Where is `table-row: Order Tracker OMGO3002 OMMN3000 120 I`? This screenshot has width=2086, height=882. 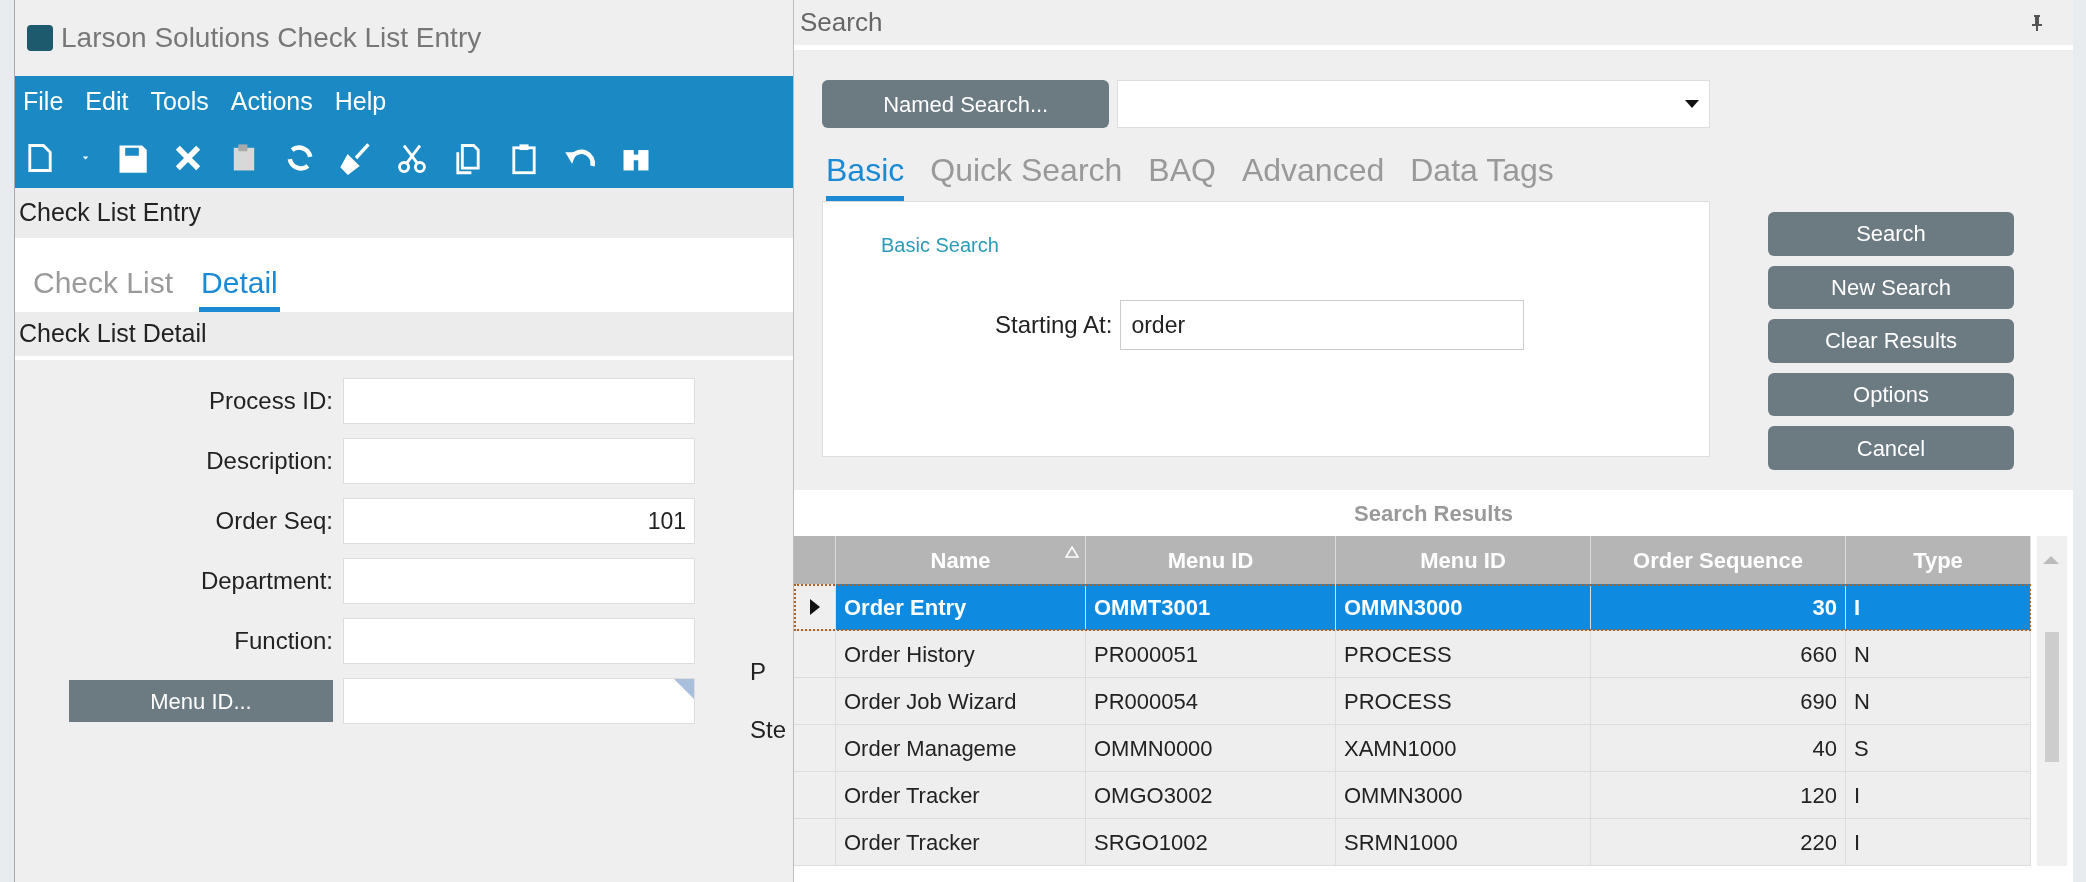 table-row: Order Tracker OMGO3002 OMMN3000 120 I is located at coordinates (1412, 795).